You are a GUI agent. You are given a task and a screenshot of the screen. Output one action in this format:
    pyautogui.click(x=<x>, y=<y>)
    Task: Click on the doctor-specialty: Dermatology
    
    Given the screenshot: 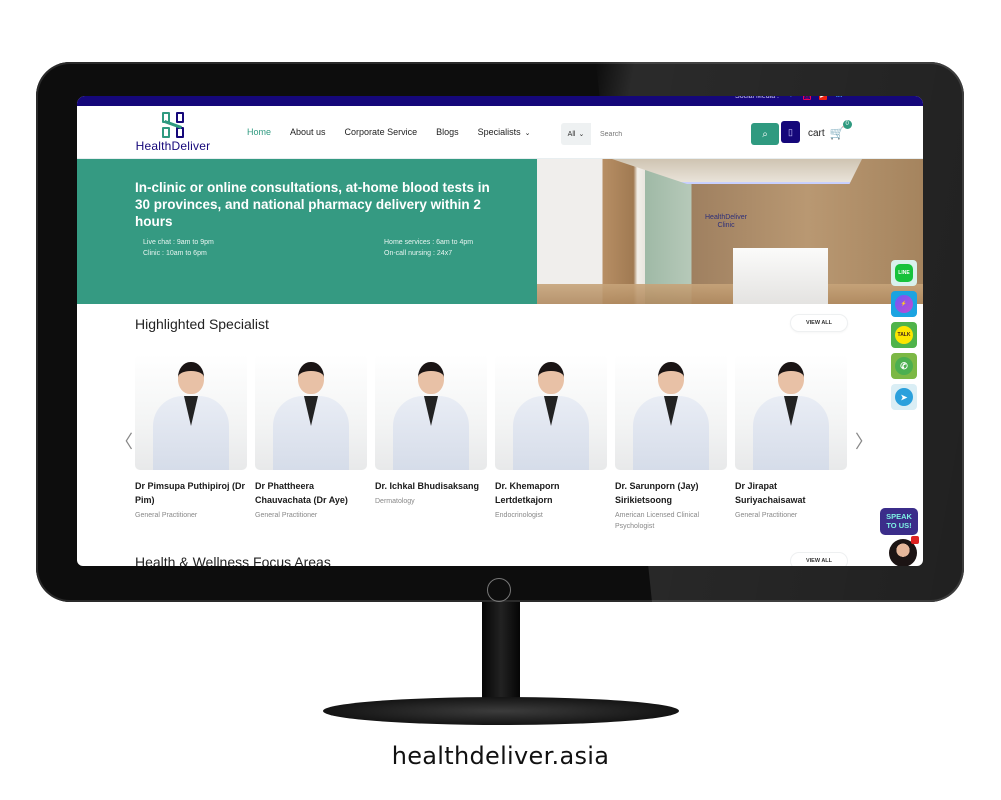 What is the action you would take?
    pyautogui.click(x=395, y=501)
    